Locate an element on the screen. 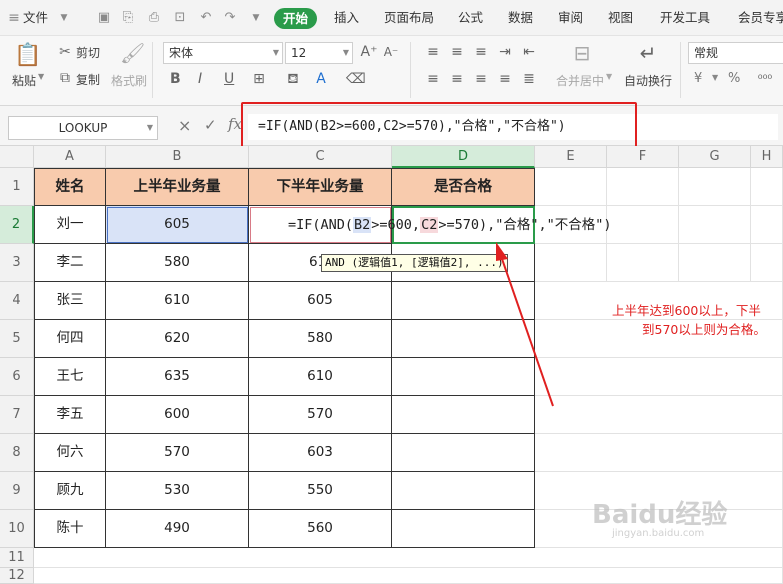 The height and width of the screenshot is (584, 783). redo-icon: ↷ is located at coordinates (230, 18).